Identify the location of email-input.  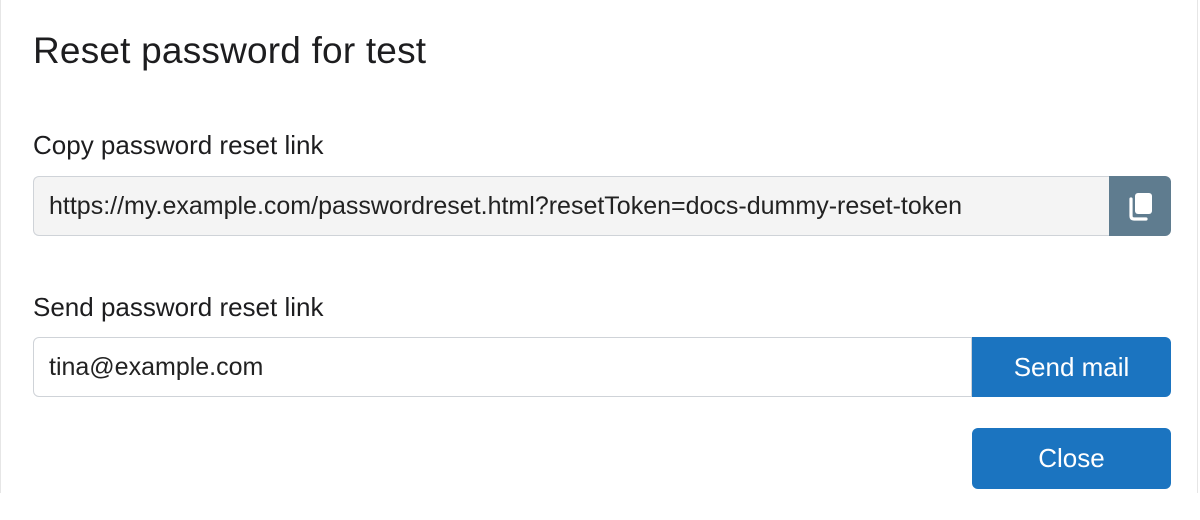
(502, 367).